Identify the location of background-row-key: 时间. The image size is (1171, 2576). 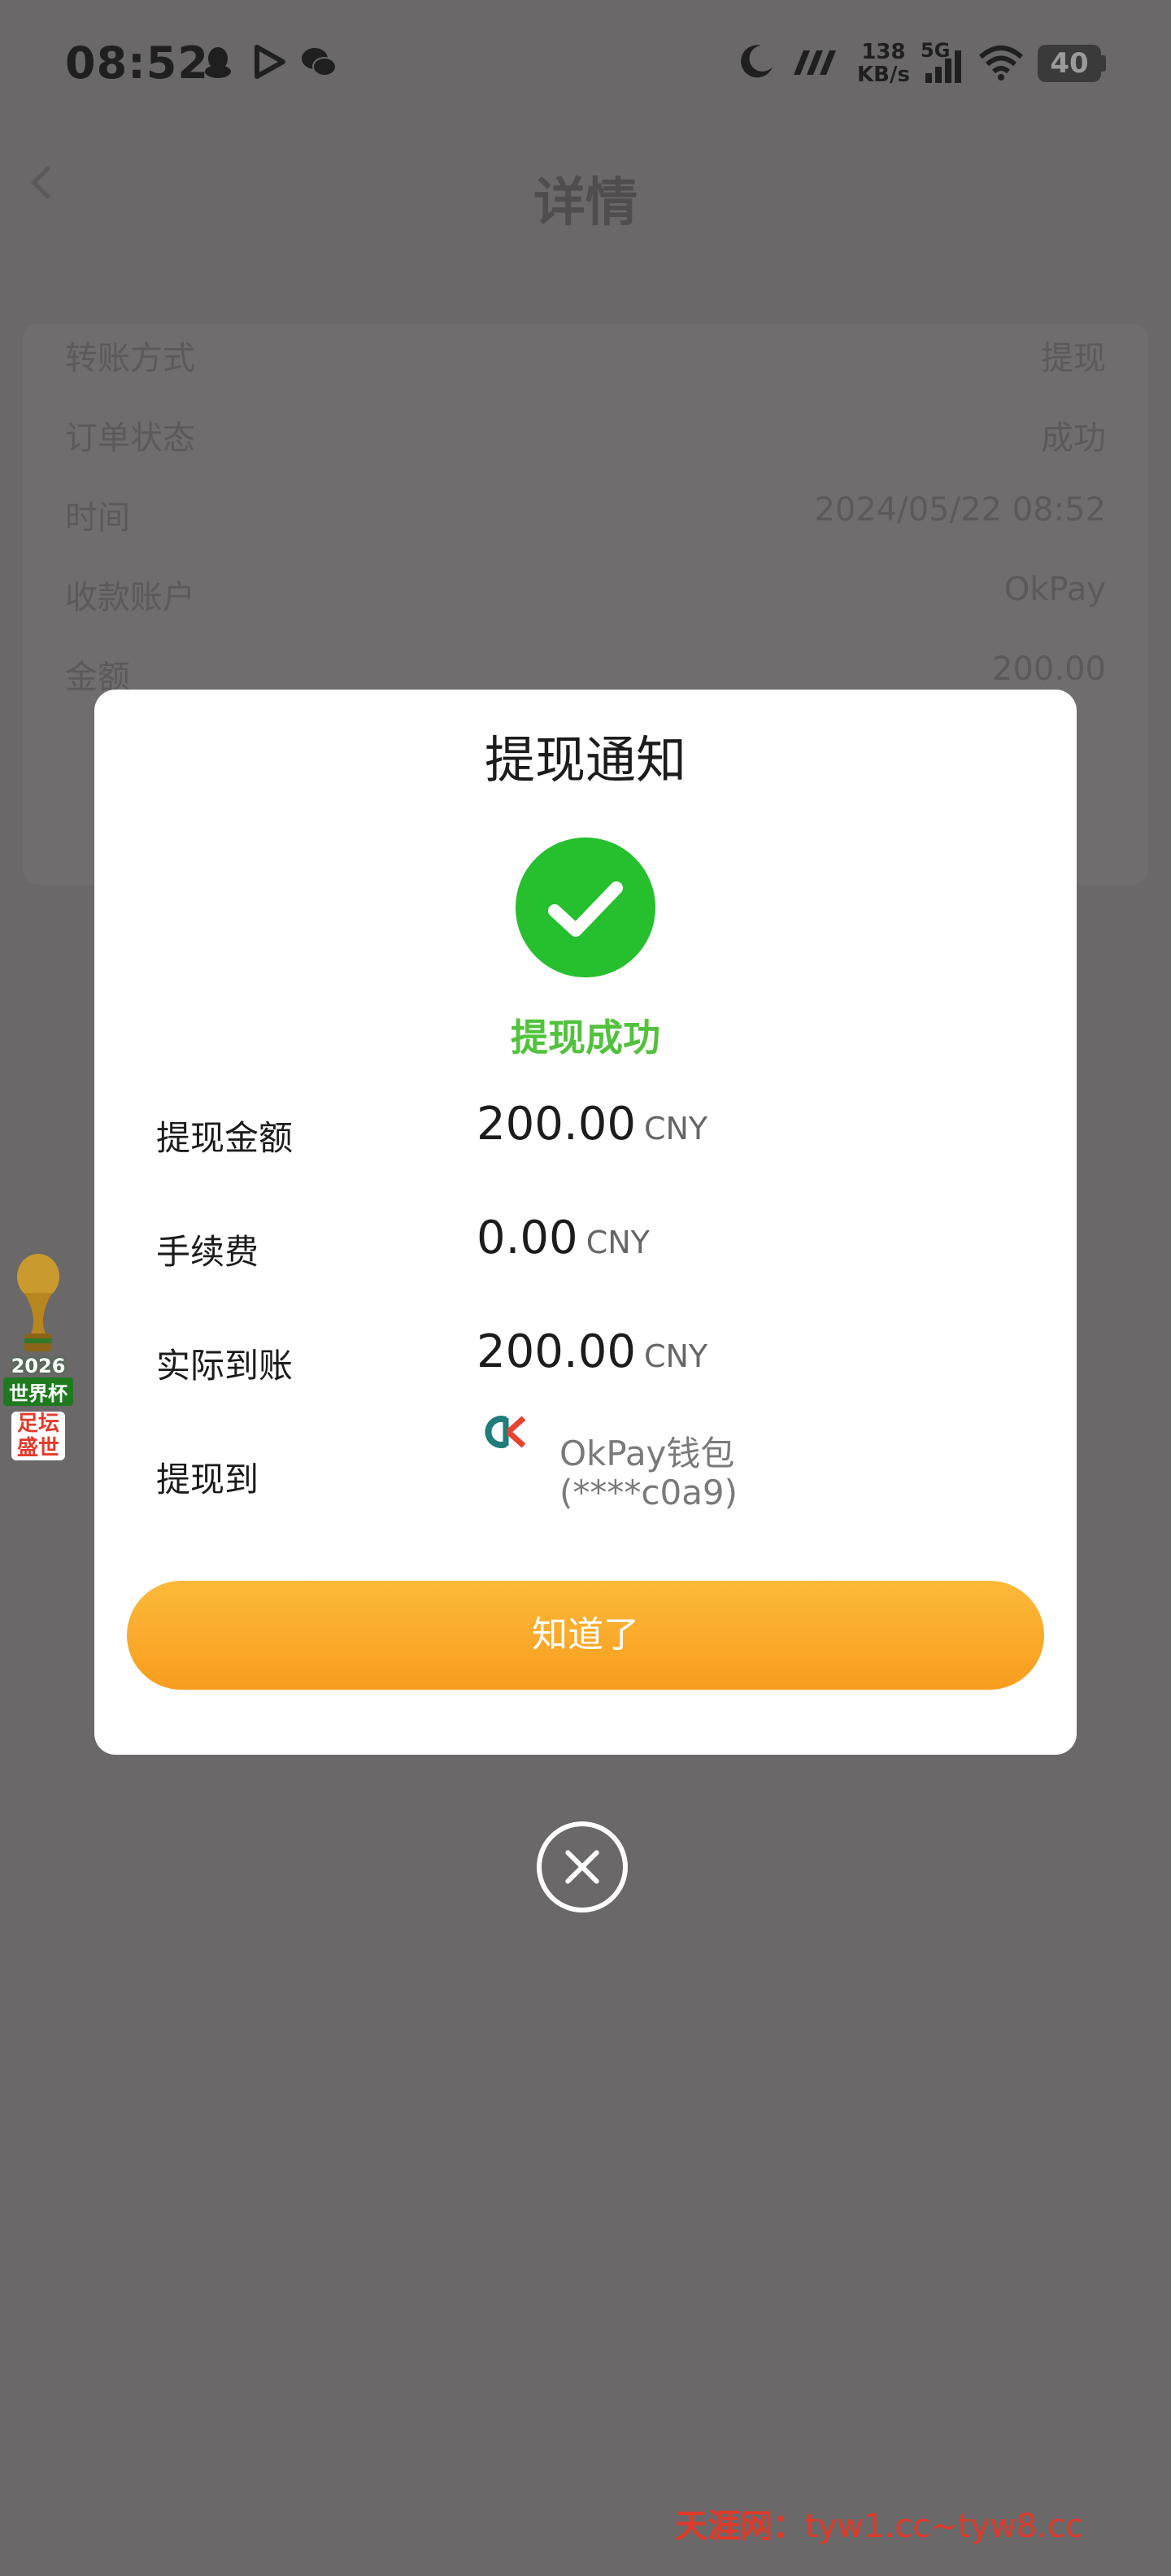
(97, 518).